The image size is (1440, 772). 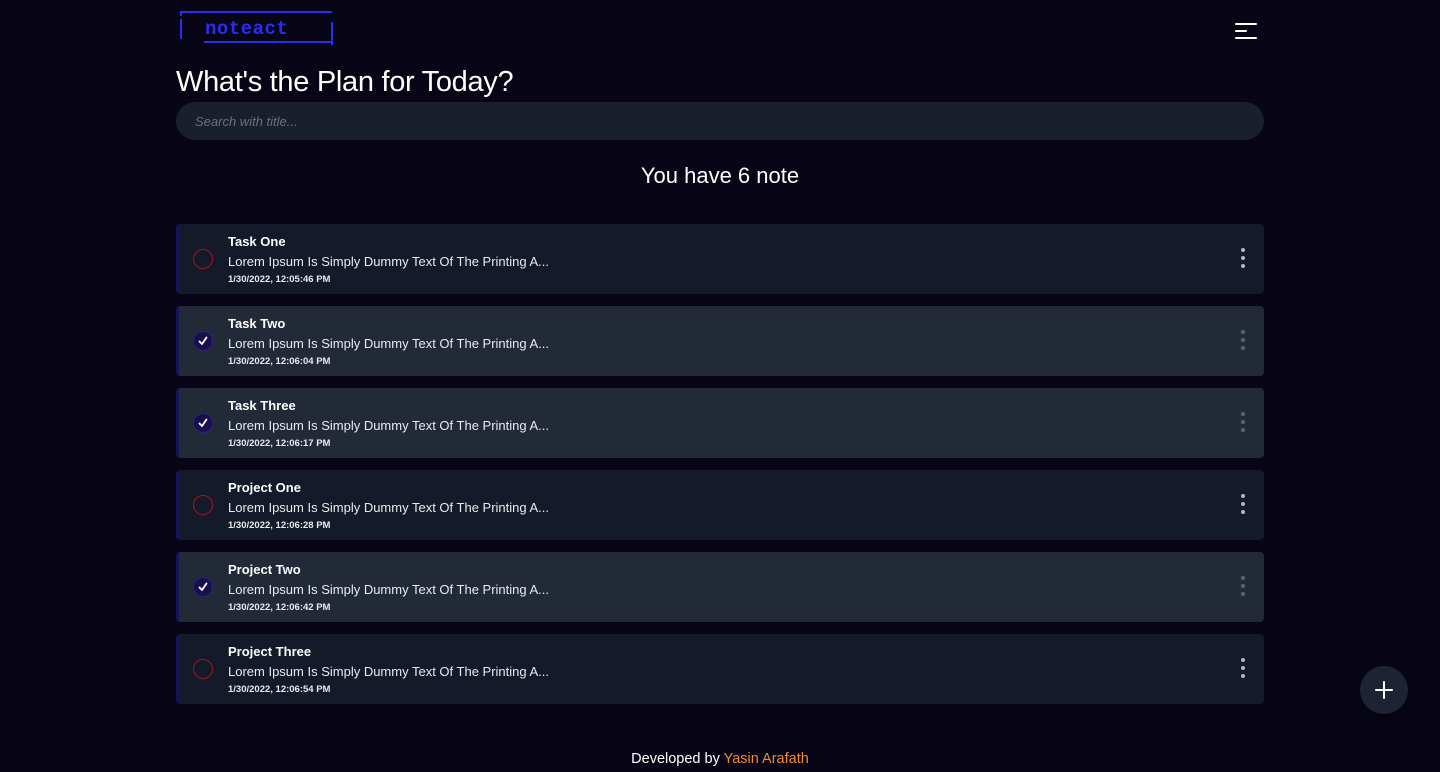 I want to click on note-timestamp: 1/30/2022, 12:06:28 PM, so click(x=279, y=525).